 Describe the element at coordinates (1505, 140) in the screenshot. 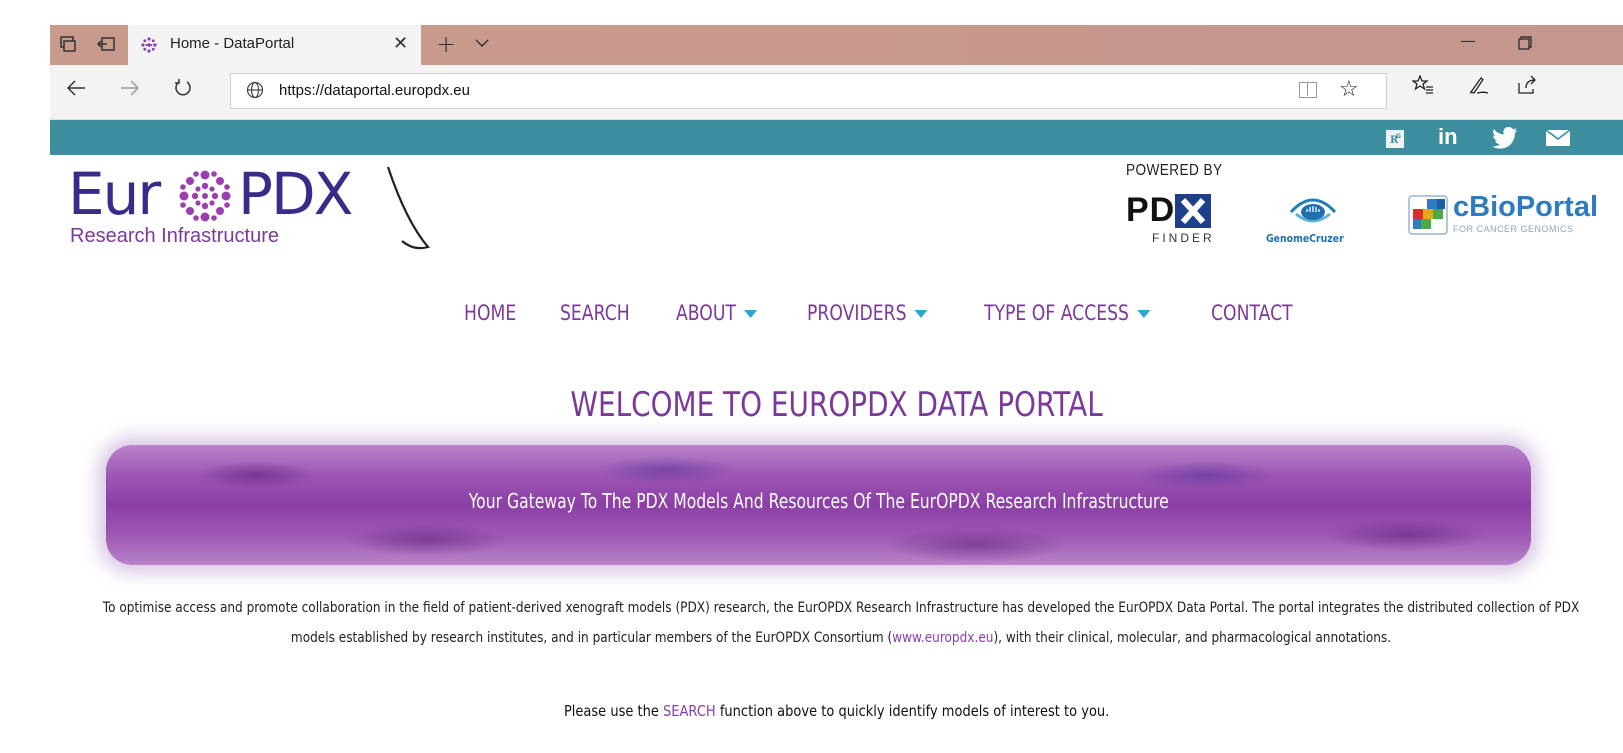

I see `twitter-icon` at that location.